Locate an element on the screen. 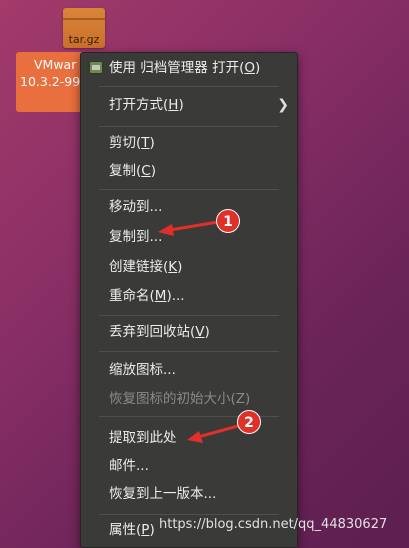 The width and height of the screenshot is (409, 548). watermark-text: https://blog.csdn.net/qq_44830627 is located at coordinates (273, 524).